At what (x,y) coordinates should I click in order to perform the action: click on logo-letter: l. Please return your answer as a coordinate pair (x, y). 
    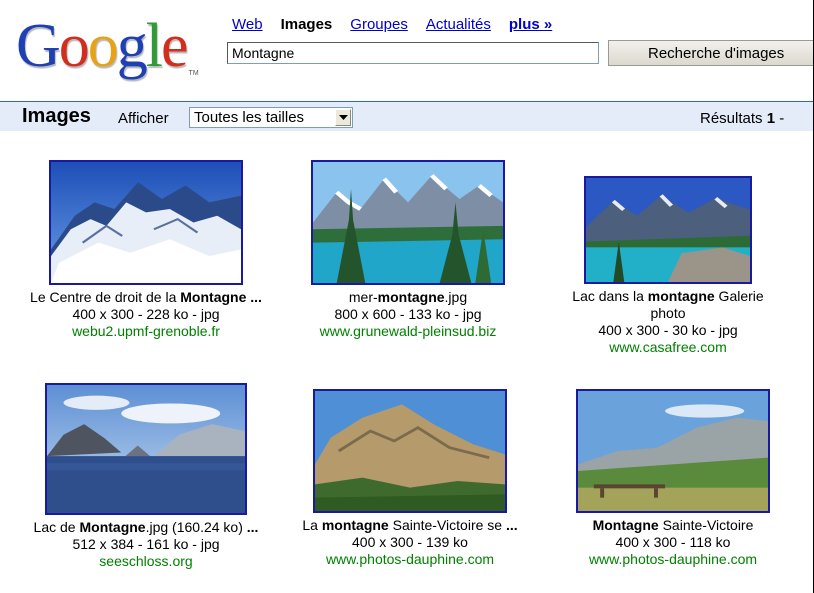
    Looking at the image, I should click on (154, 46).